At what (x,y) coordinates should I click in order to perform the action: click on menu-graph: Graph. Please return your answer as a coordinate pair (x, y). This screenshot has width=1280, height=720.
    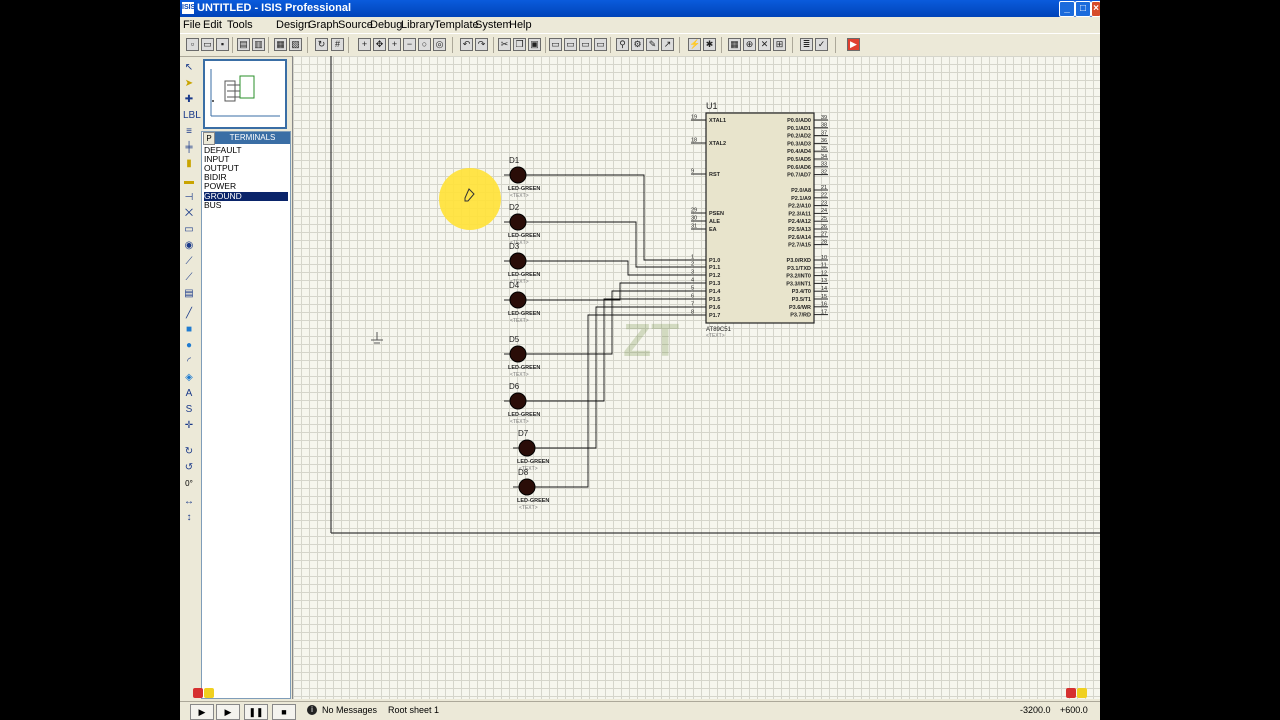
    Looking at the image, I should click on (323, 25).